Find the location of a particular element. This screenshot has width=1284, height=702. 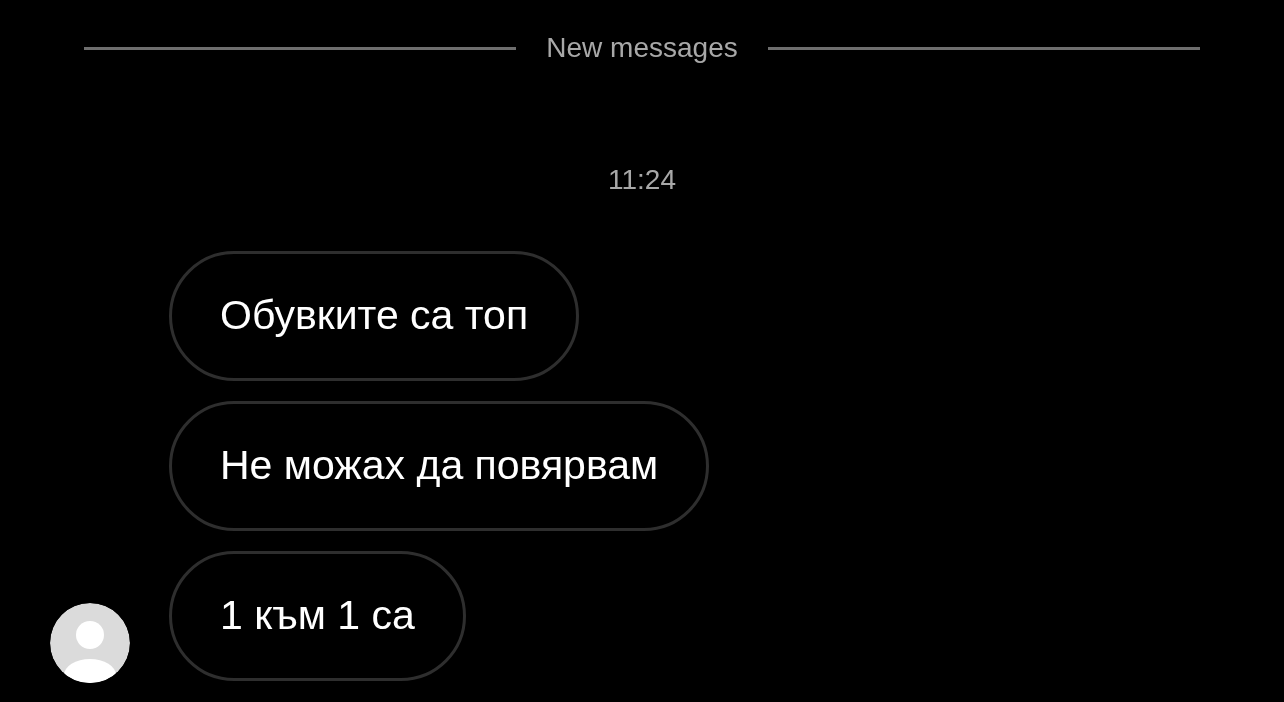

timestamp: 11:24 is located at coordinates (642, 180).